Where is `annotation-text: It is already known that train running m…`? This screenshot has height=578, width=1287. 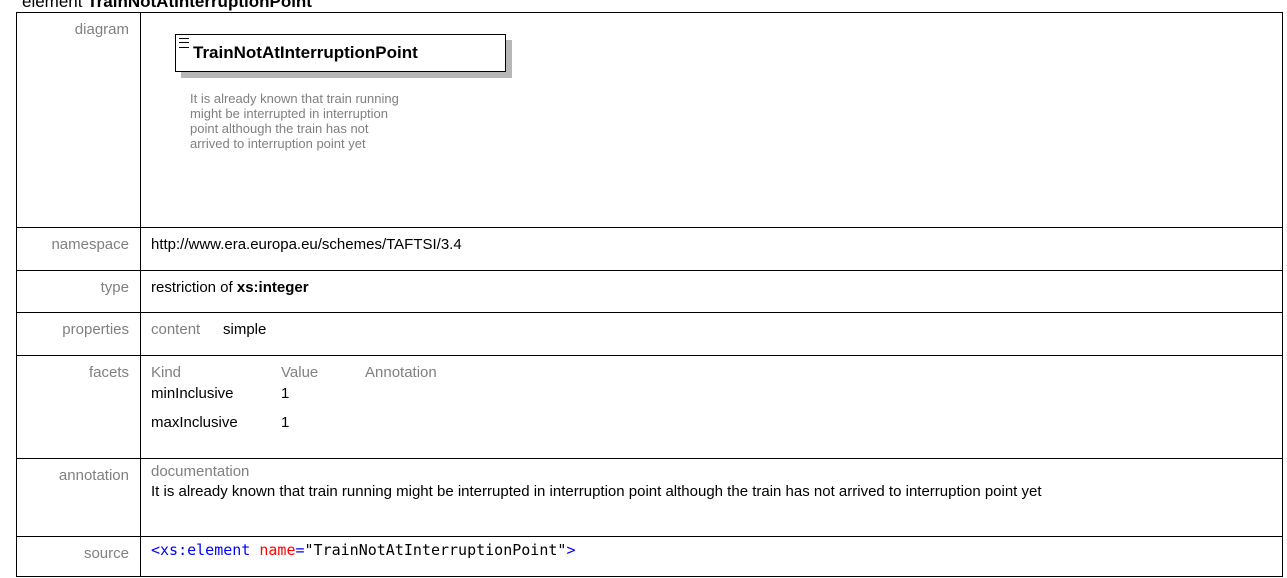
annotation-text: It is already known that train running m… is located at coordinates (596, 491).